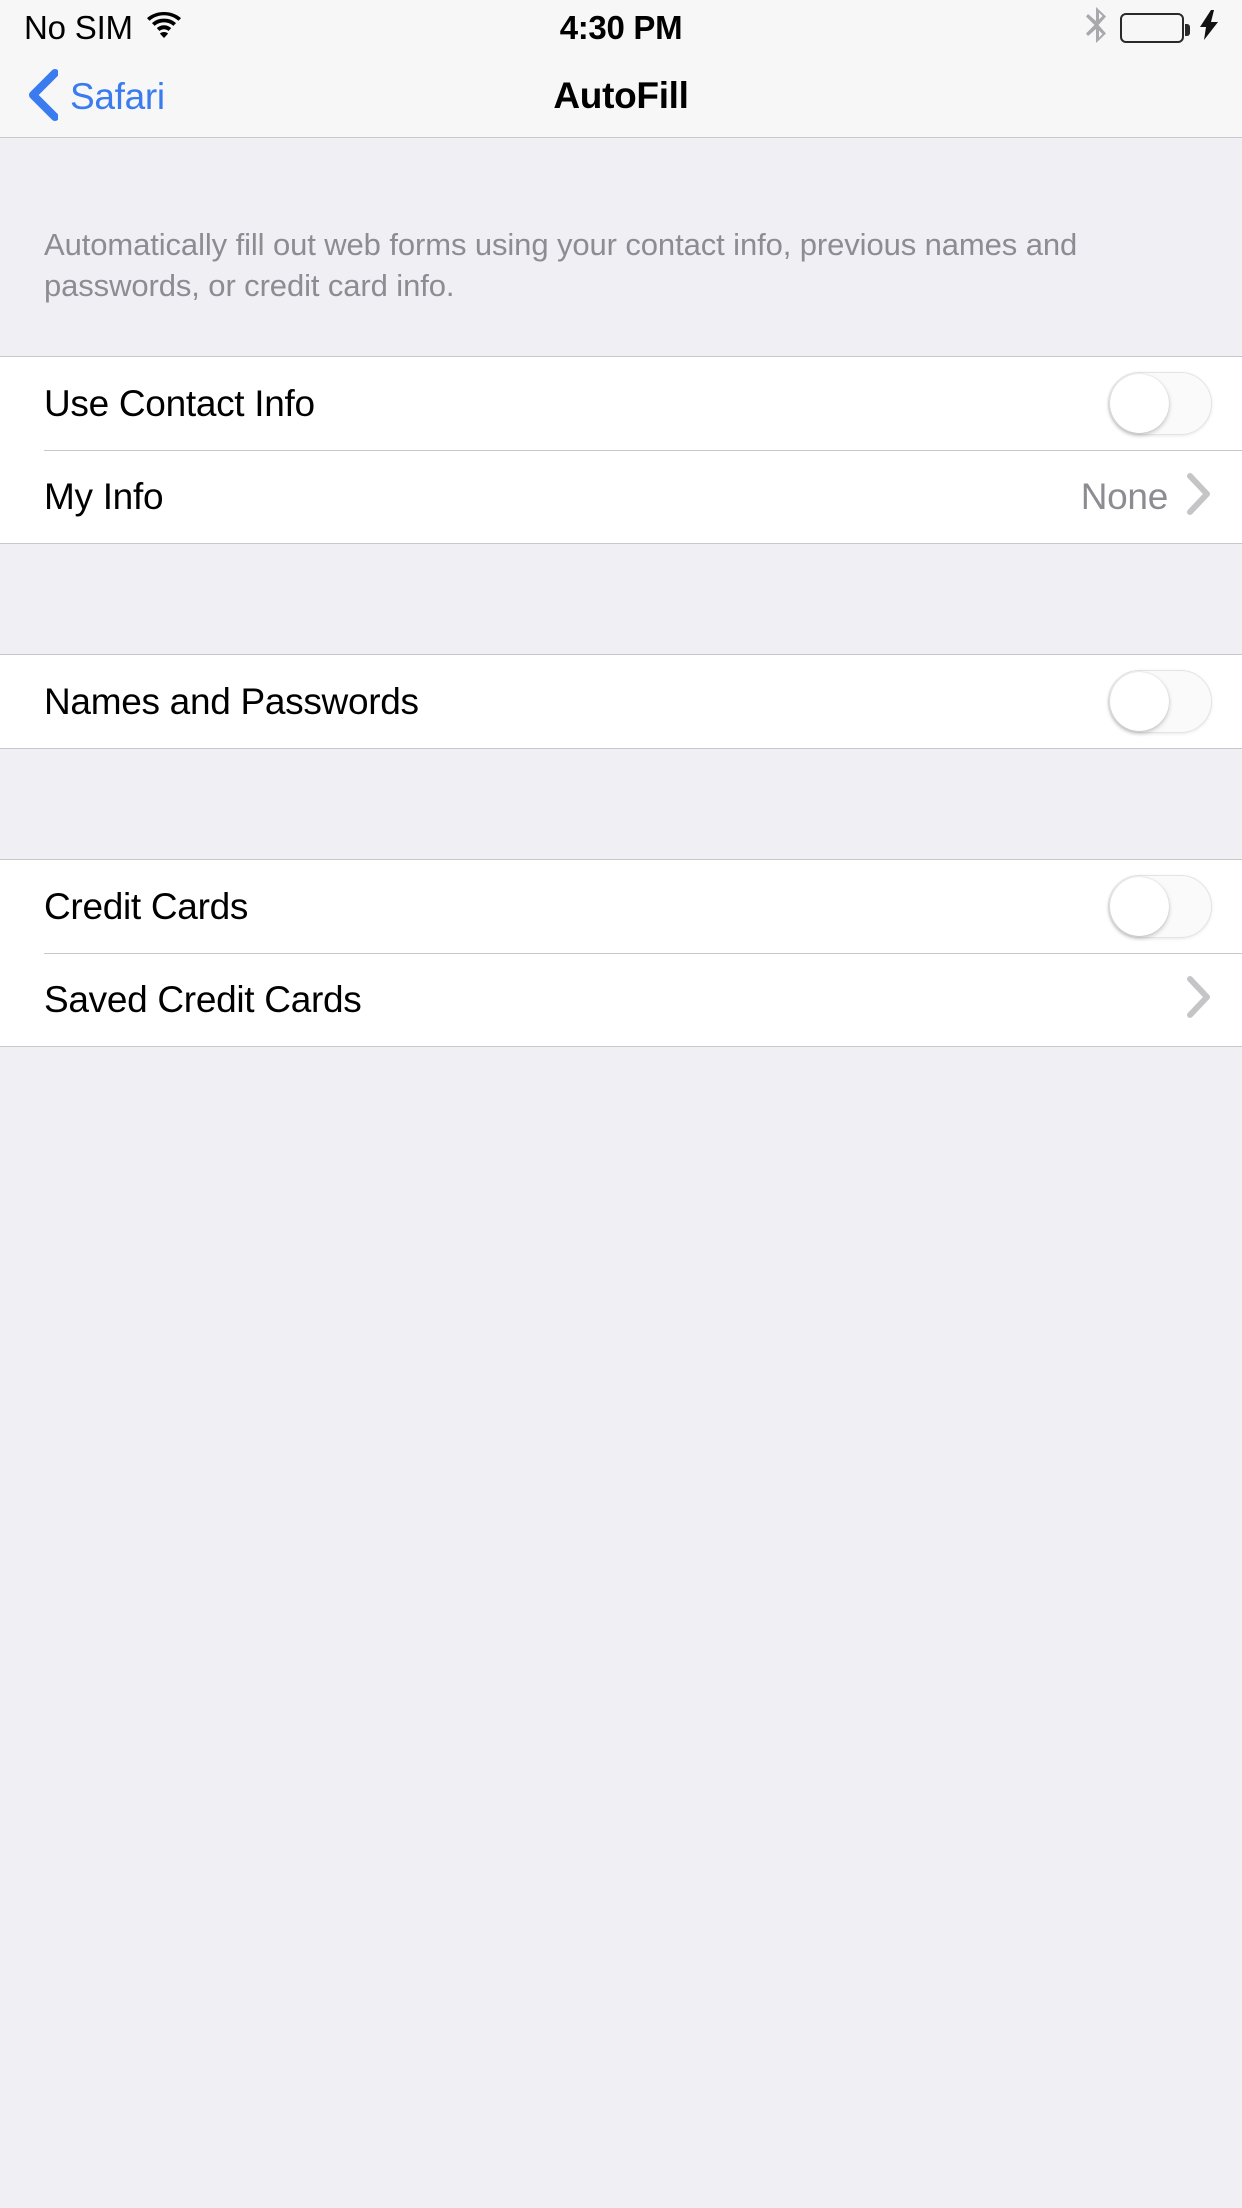  What do you see at coordinates (621, 906) in the screenshot?
I see `row-credit-cards: Credit Cards` at bounding box center [621, 906].